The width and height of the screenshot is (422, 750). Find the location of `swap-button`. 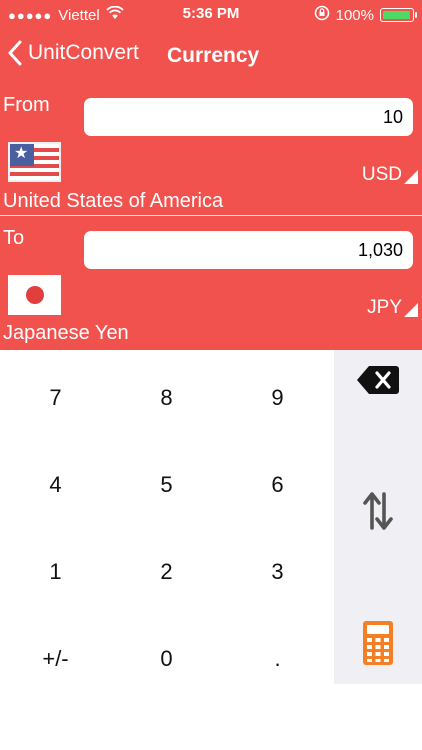

swap-button is located at coordinates (378, 512).